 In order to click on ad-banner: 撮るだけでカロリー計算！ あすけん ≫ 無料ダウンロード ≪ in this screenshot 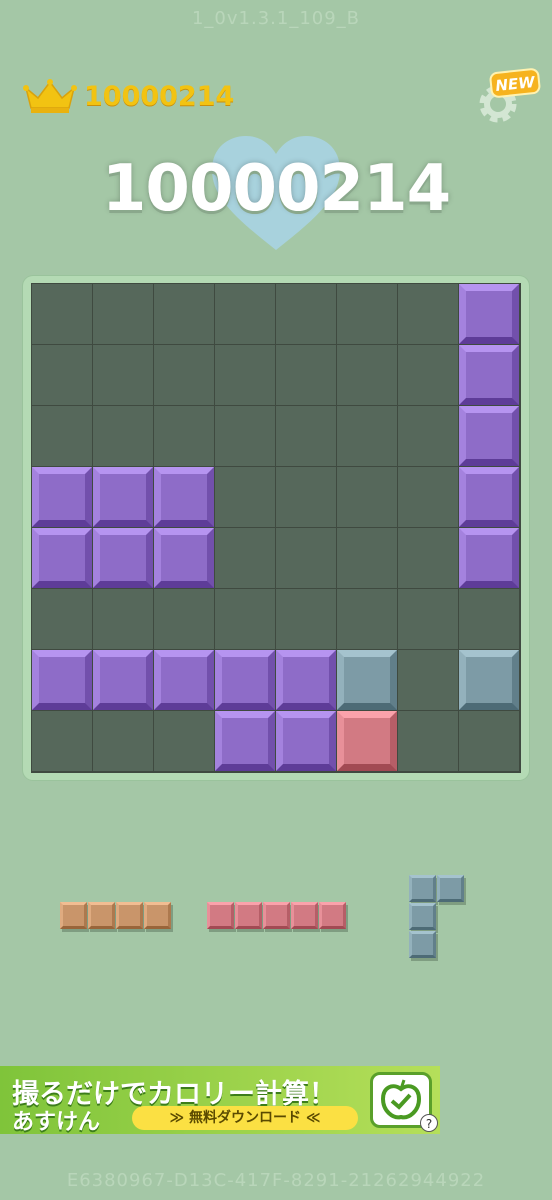, I will do `click(220, 1100)`.